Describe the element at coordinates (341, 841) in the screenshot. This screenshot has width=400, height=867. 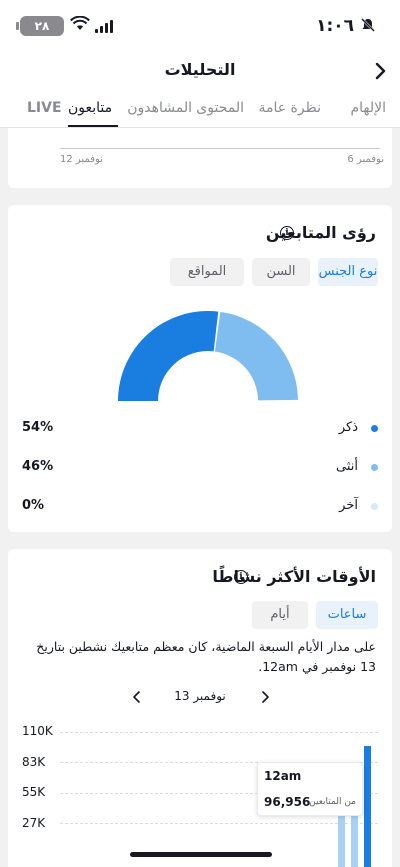
I see `bar-light` at that location.